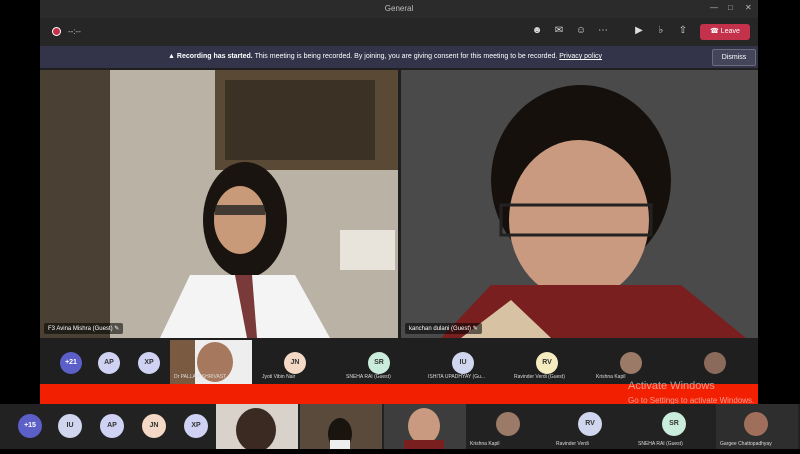  What do you see at coordinates (56, 31) in the screenshot?
I see `recording-icon` at bounding box center [56, 31].